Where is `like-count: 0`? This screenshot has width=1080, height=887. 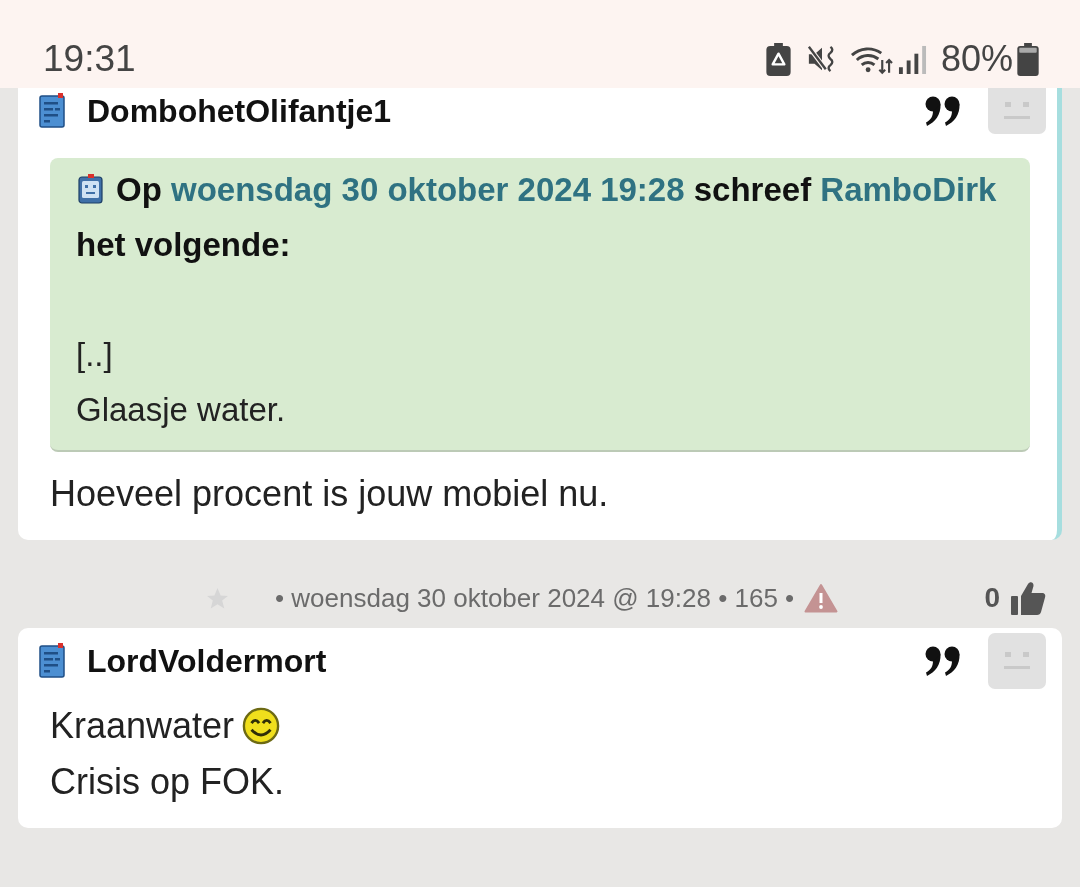 like-count: 0 is located at coordinates (992, 598).